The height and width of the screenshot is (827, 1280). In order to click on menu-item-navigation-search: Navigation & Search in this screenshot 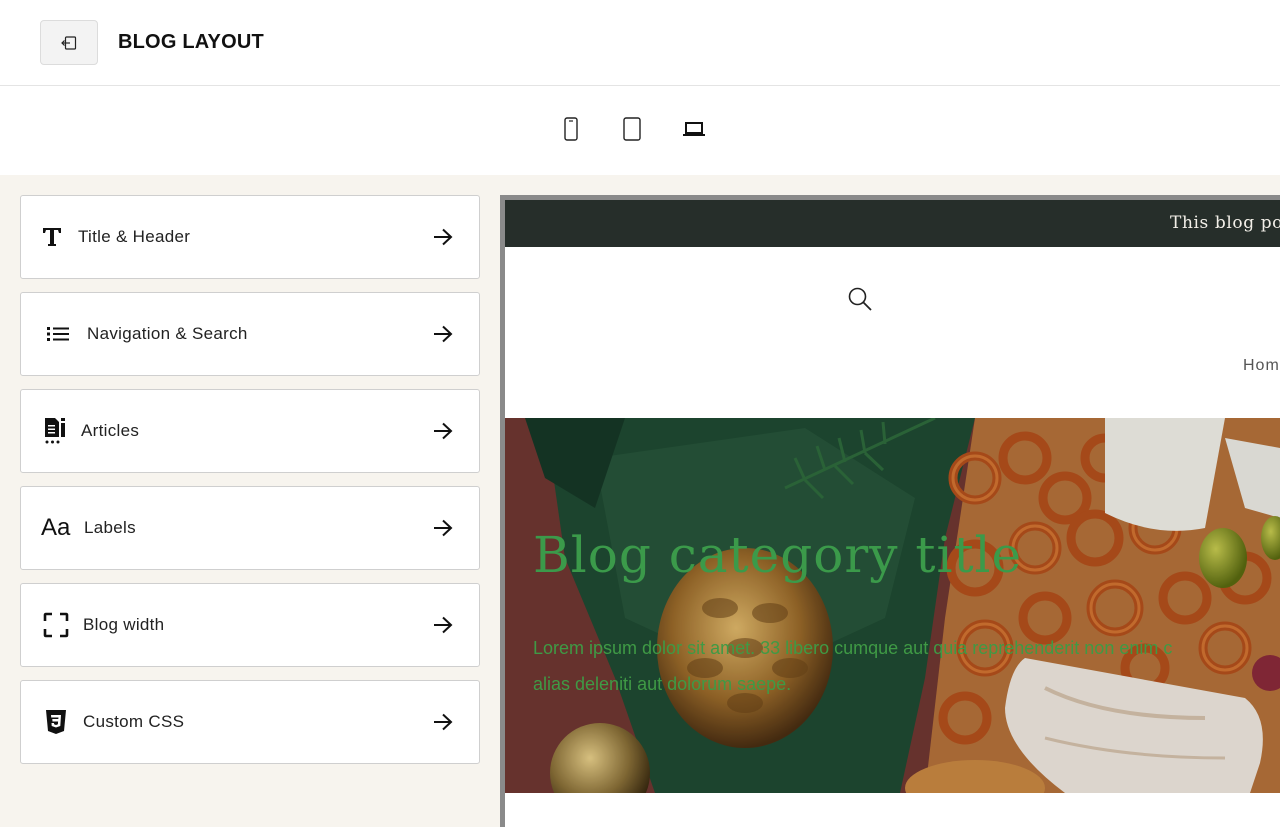, I will do `click(250, 334)`.